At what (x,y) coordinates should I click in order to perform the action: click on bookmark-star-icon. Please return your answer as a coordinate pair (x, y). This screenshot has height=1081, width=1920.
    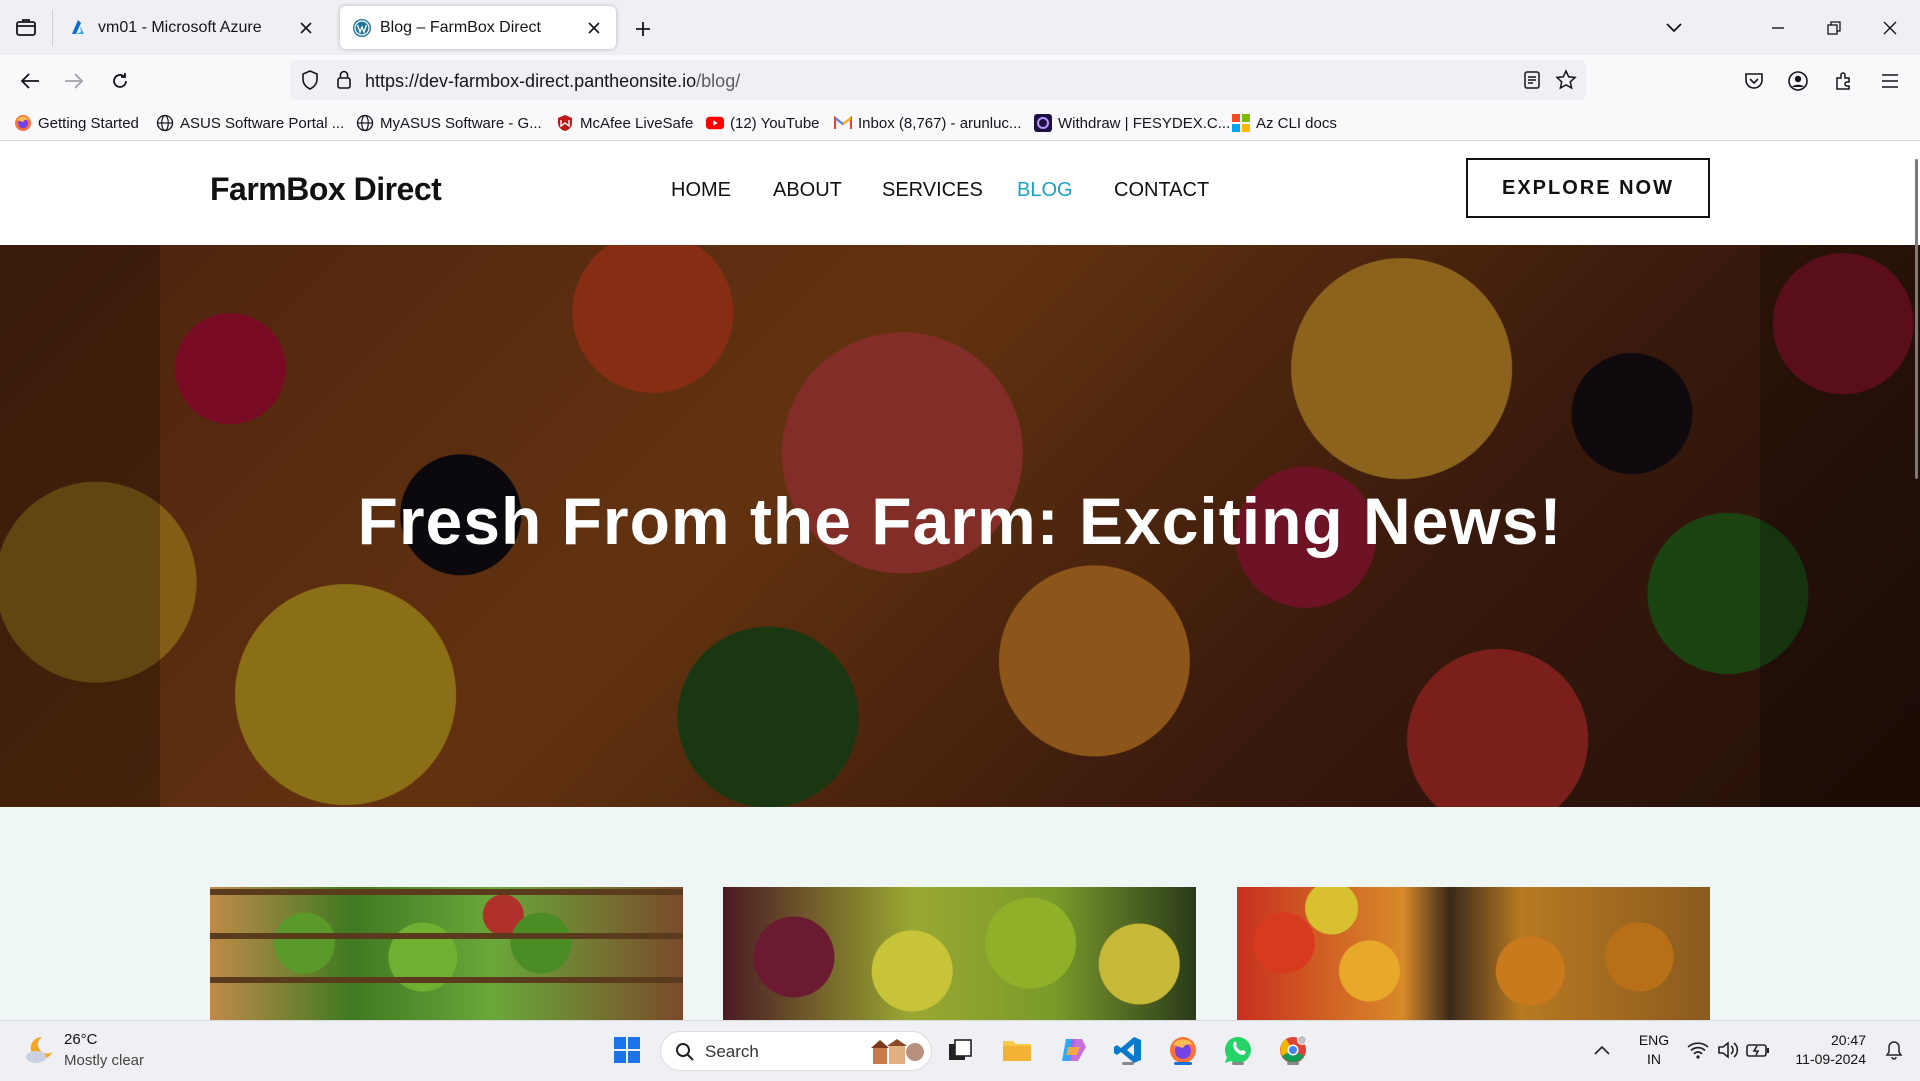
    Looking at the image, I should click on (1566, 80).